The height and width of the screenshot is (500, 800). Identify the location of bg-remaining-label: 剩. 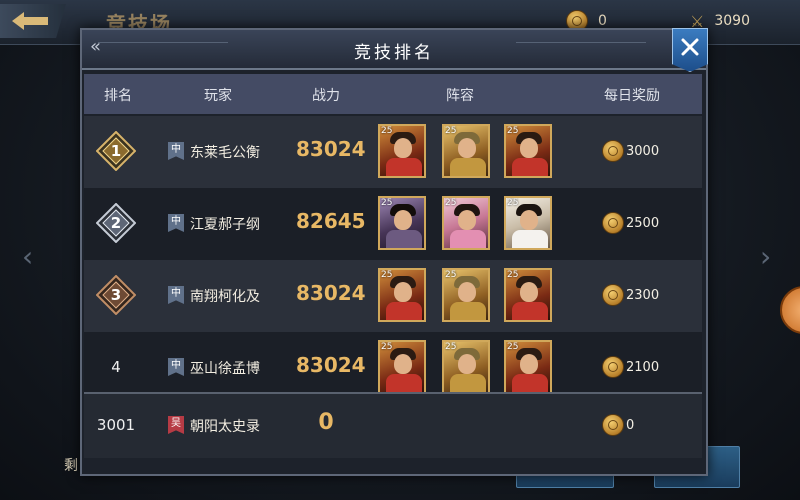
(71, 466).